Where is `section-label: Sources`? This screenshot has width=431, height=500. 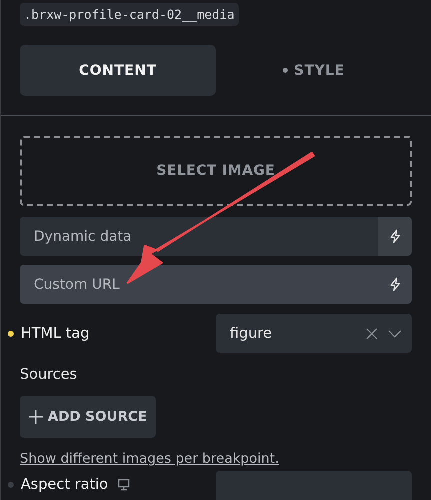
section-label: Sources is located at coordinates (49, 375).